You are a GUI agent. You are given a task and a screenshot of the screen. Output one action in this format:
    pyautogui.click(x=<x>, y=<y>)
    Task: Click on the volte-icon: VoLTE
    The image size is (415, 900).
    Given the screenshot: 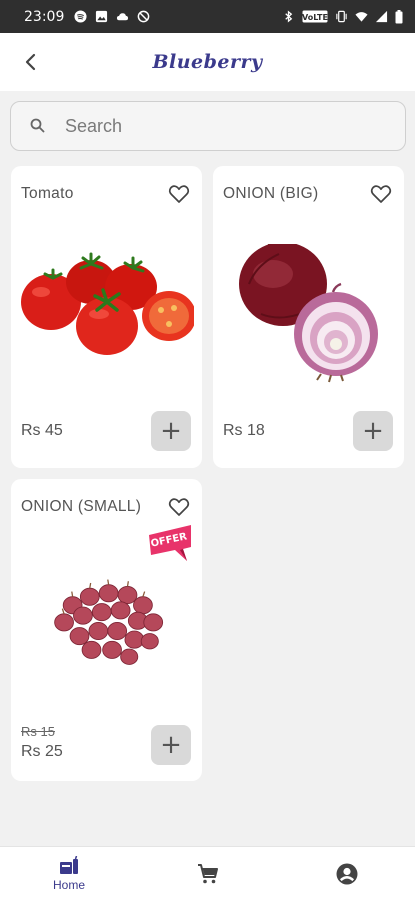 What is the action you would take?
    pyautogui.click(x=315, y=16)
    